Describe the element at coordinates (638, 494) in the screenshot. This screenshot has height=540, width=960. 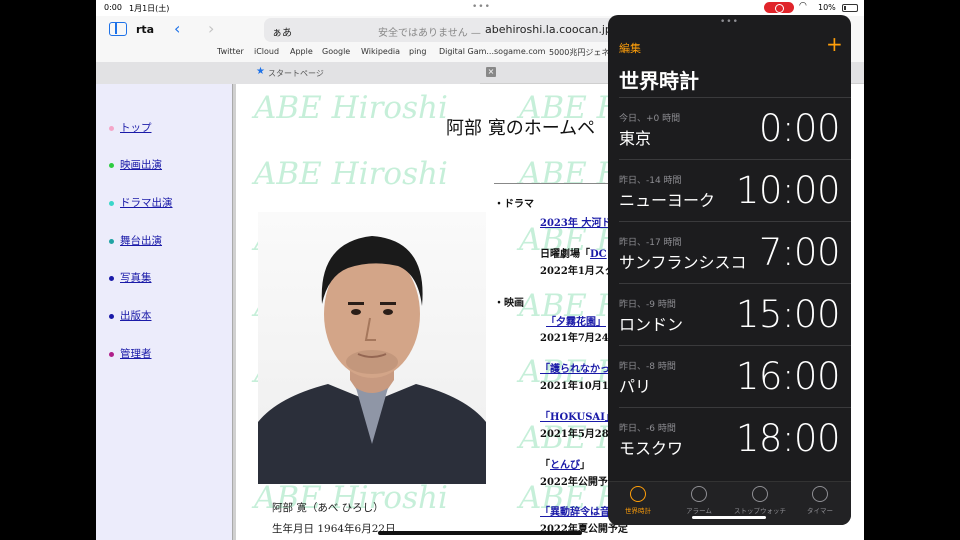
I see `globe-icon` at that location.